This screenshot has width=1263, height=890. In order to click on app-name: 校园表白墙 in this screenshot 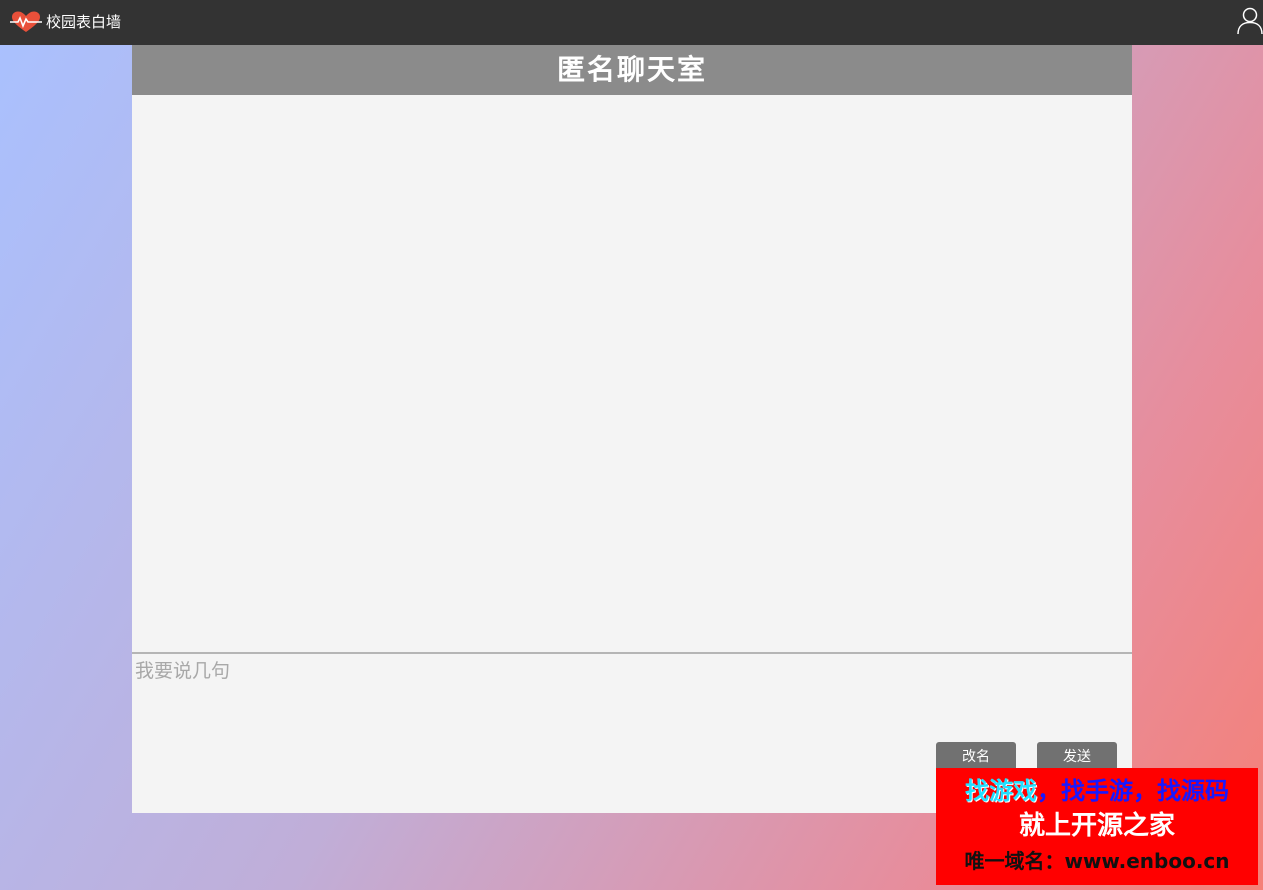, I will do `click(84, 22)`.